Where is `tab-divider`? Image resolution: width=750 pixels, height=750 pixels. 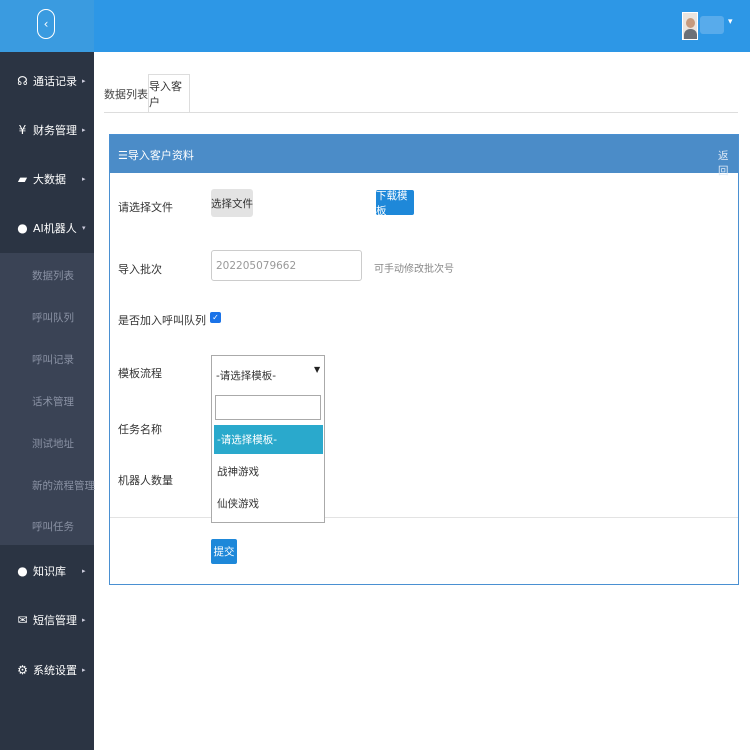 tab-divider is located at coordinates (421, 112).